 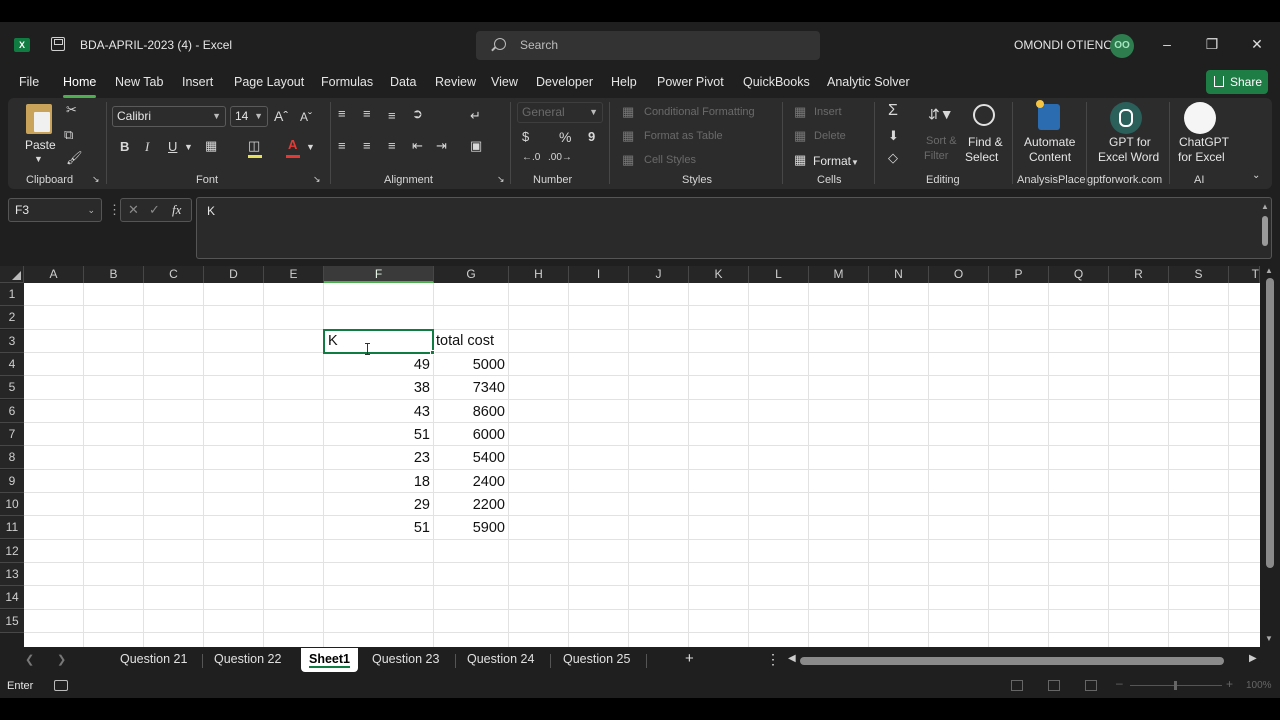 I want to click on align-center-icon: ≡, so click(x=367, y=145).